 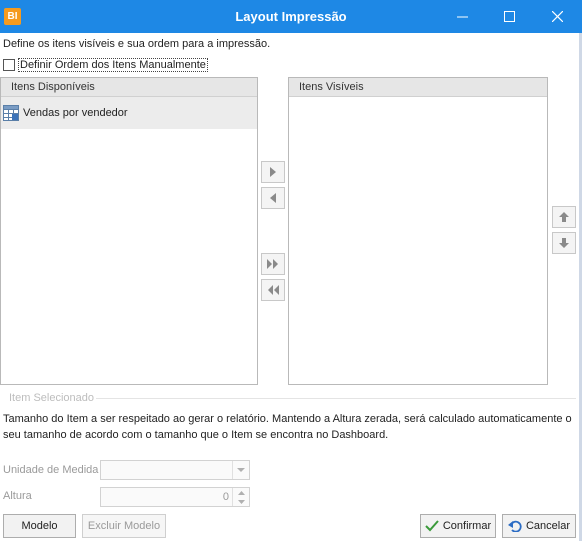 What do you see at coordinates (51, 398) in the screenshot?
I see `selected-item-group-title: Item Selecionado` at bounding box center [51, 398].